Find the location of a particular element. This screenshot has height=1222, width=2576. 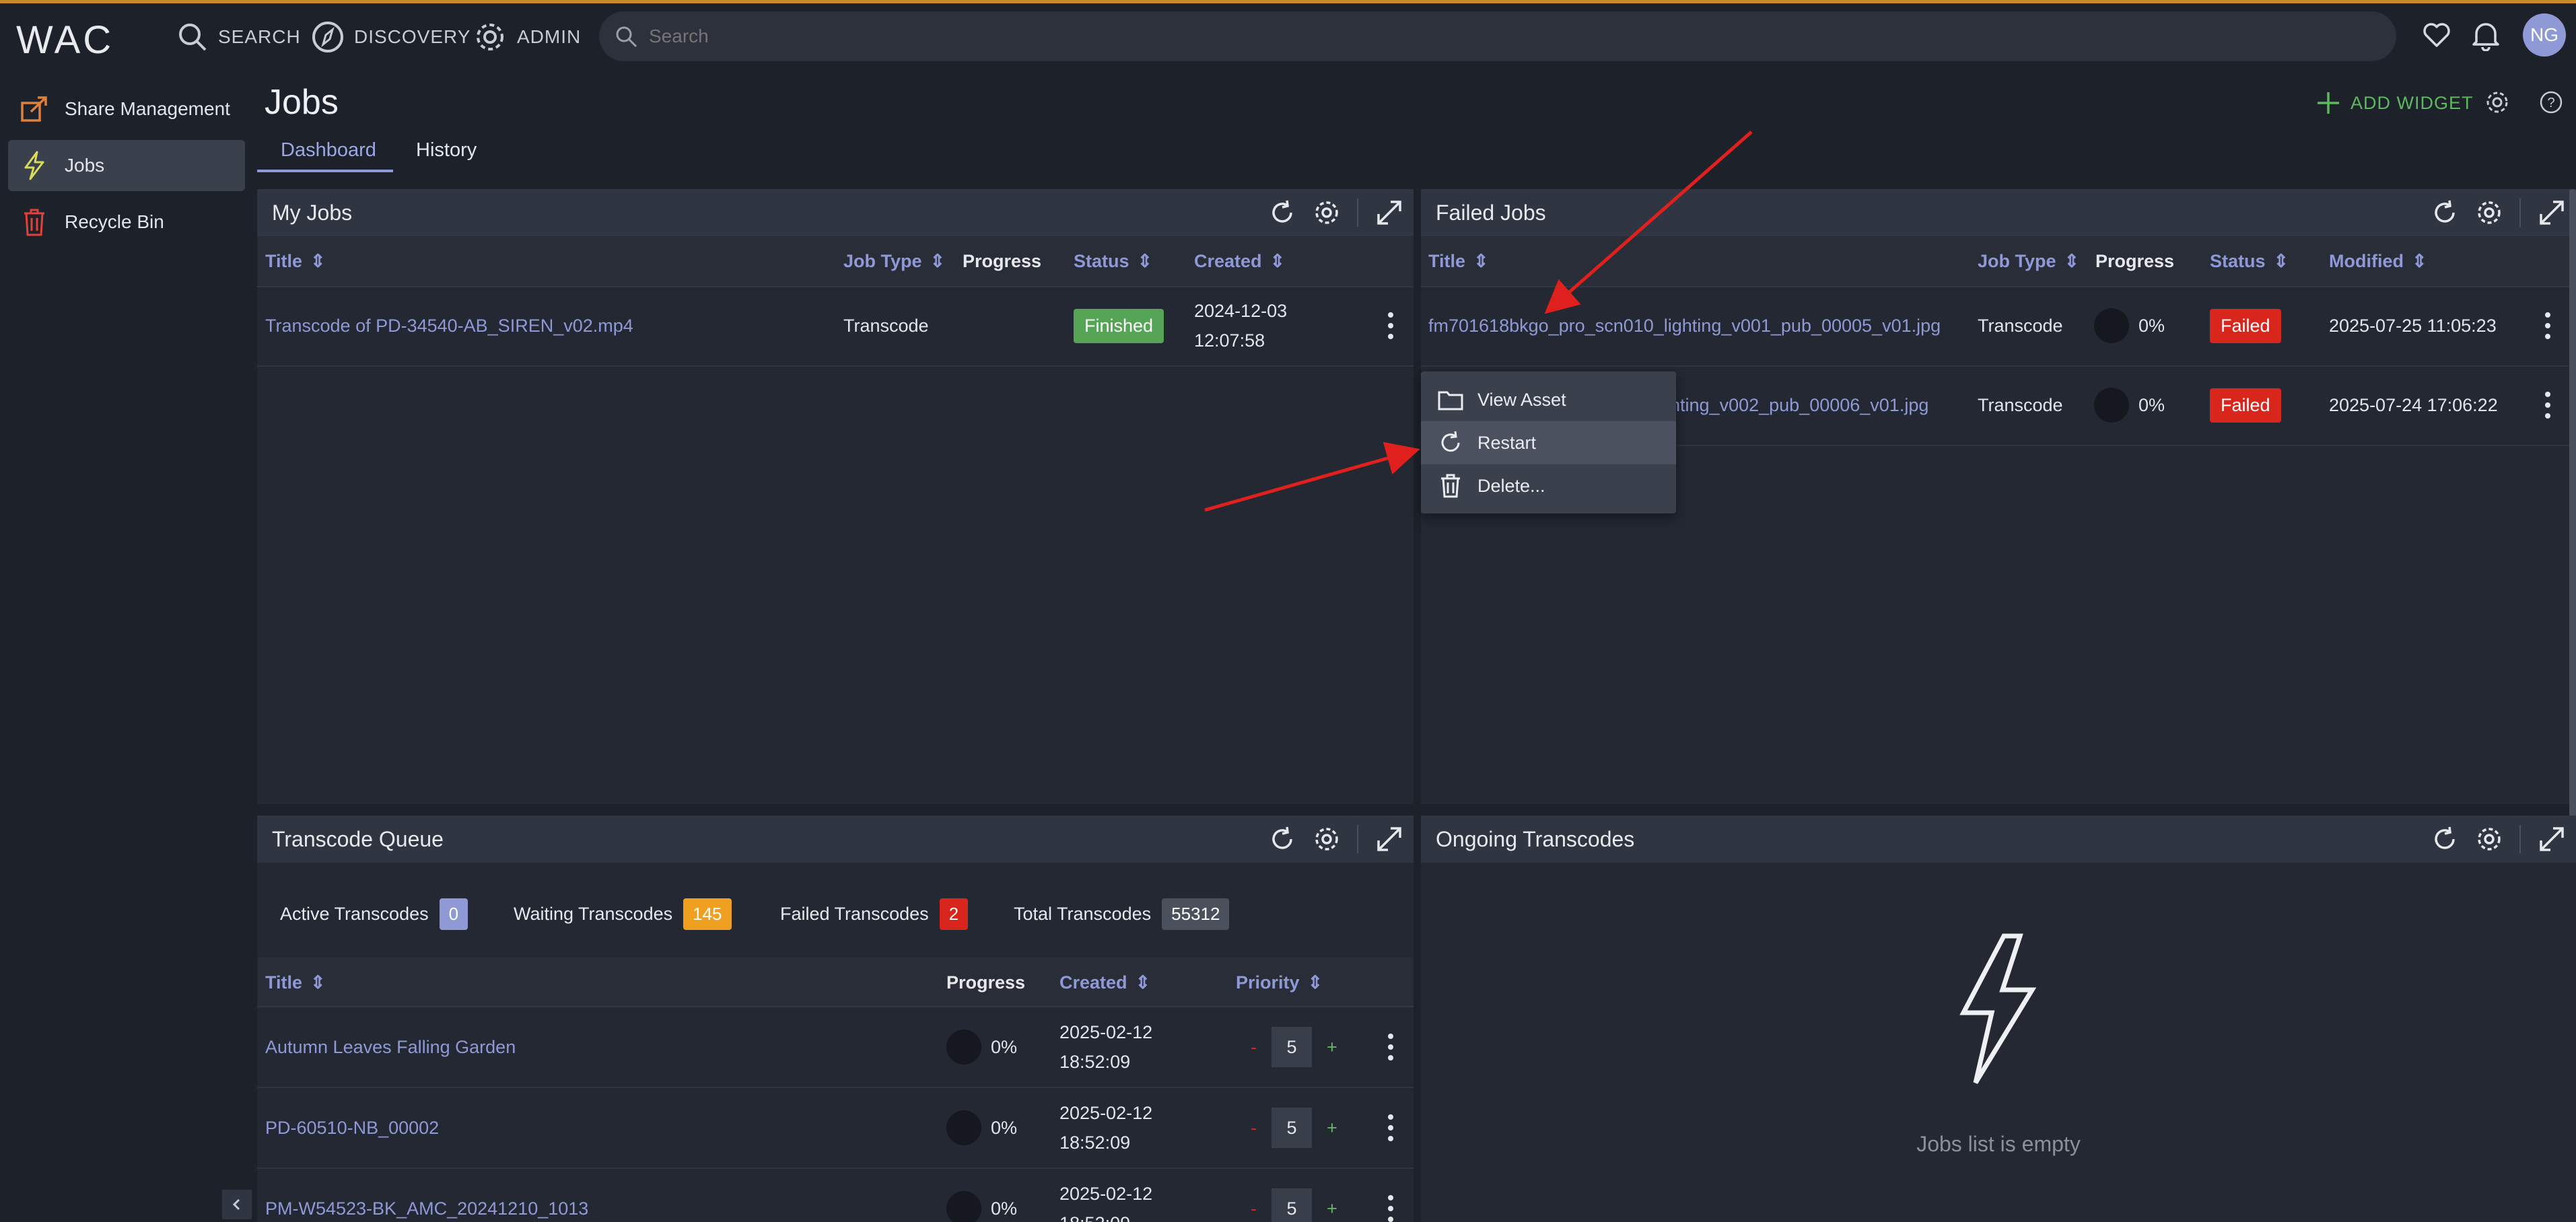

stat-active-transcodes: Active Transcodes 0 is located at coordinates (374, 914).